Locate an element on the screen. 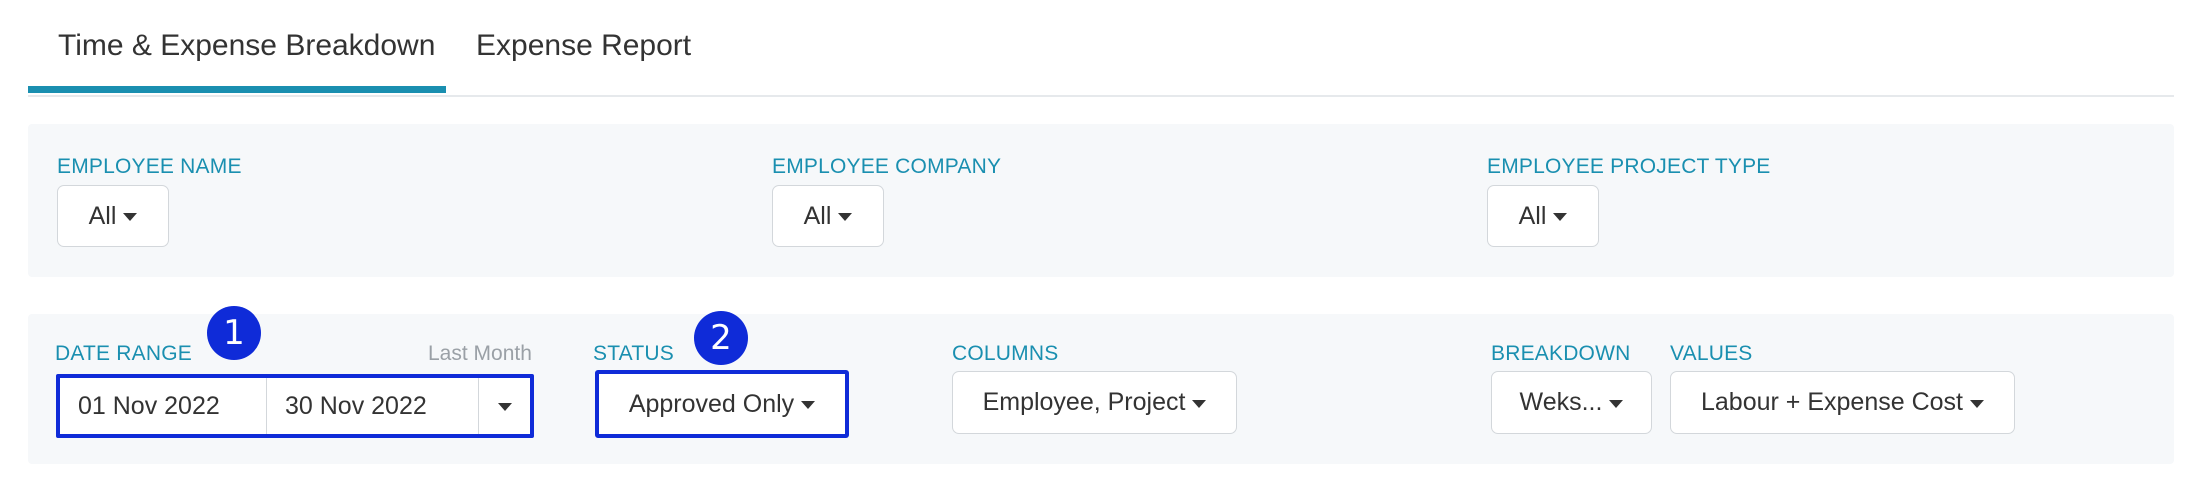  date-range-picker: 01 Nov 2022 30 Nov 2022 is located at coordinates (295, 406).